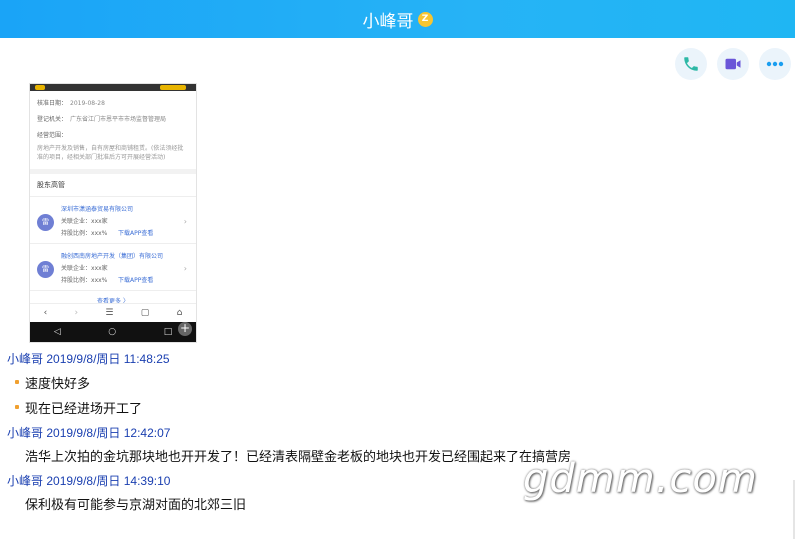 This screenshot has width=795, height=539. I want to click on chat-title-bar: 小峰哥 Z, so click(397, 19).